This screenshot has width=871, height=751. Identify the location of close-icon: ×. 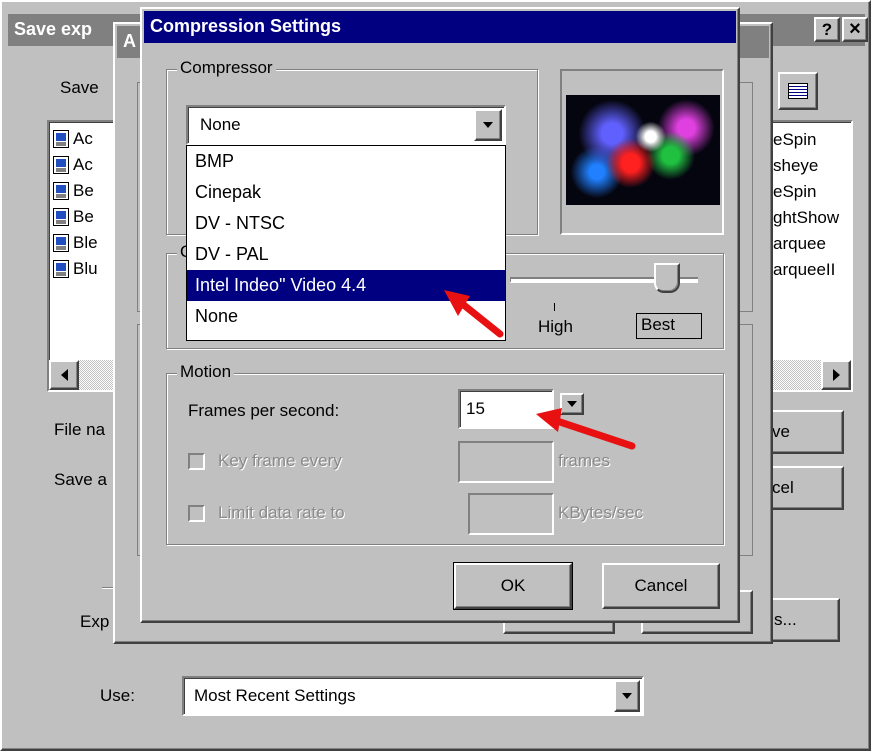
(855, 29).